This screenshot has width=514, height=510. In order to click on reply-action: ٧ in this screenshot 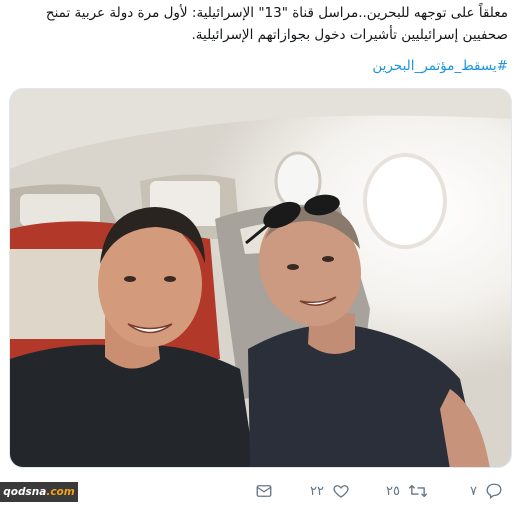, I will do `click(486, 491)`.